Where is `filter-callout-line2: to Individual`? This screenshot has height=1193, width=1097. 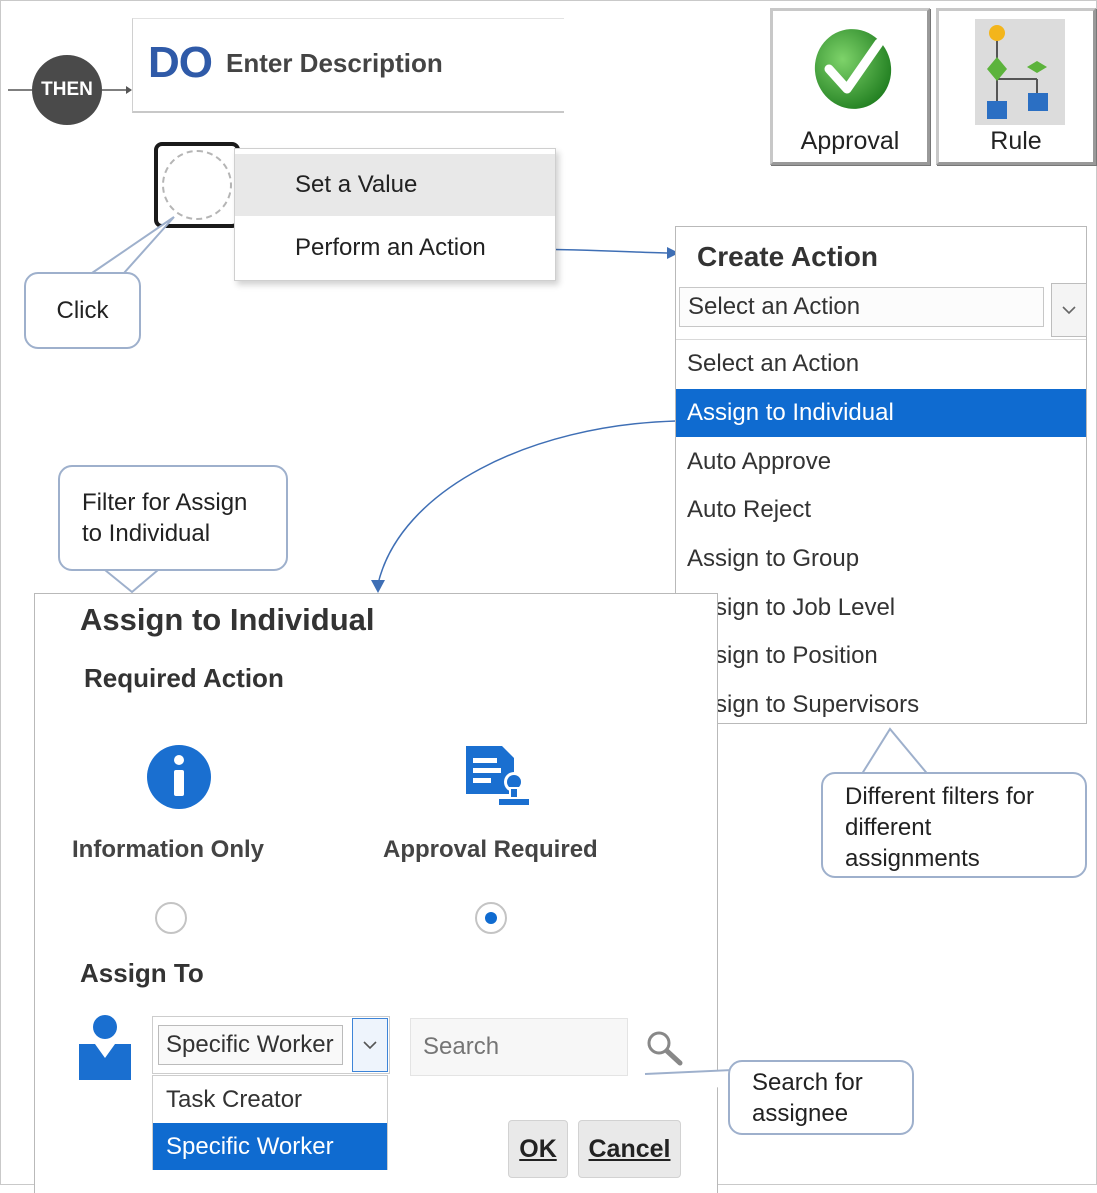 filter-callout-line2: to Individual is located at coordinates (146, 533).